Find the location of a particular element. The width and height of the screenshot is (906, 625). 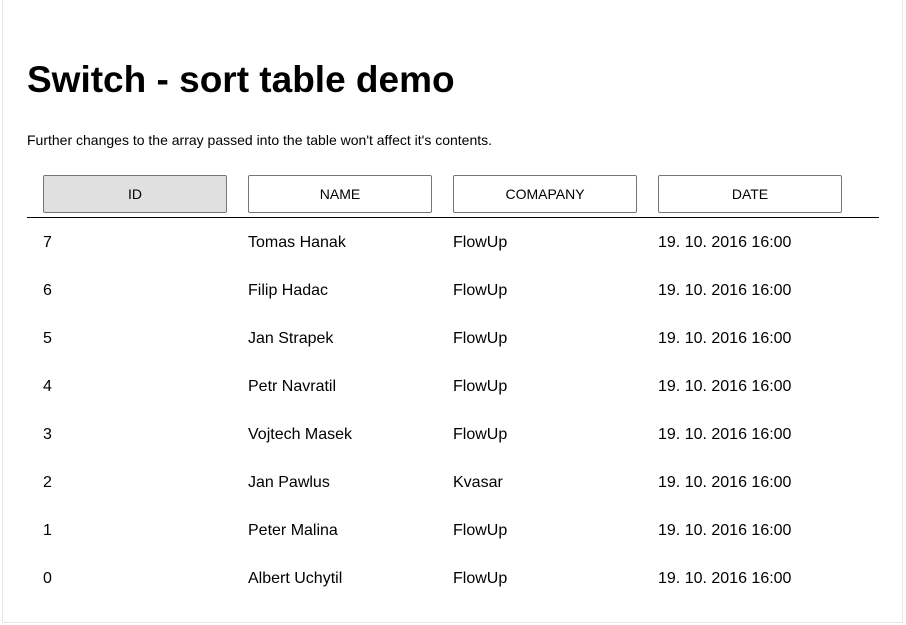

table-header: ID NAME COMAPANY DATE is located at coordinates (453, 196).